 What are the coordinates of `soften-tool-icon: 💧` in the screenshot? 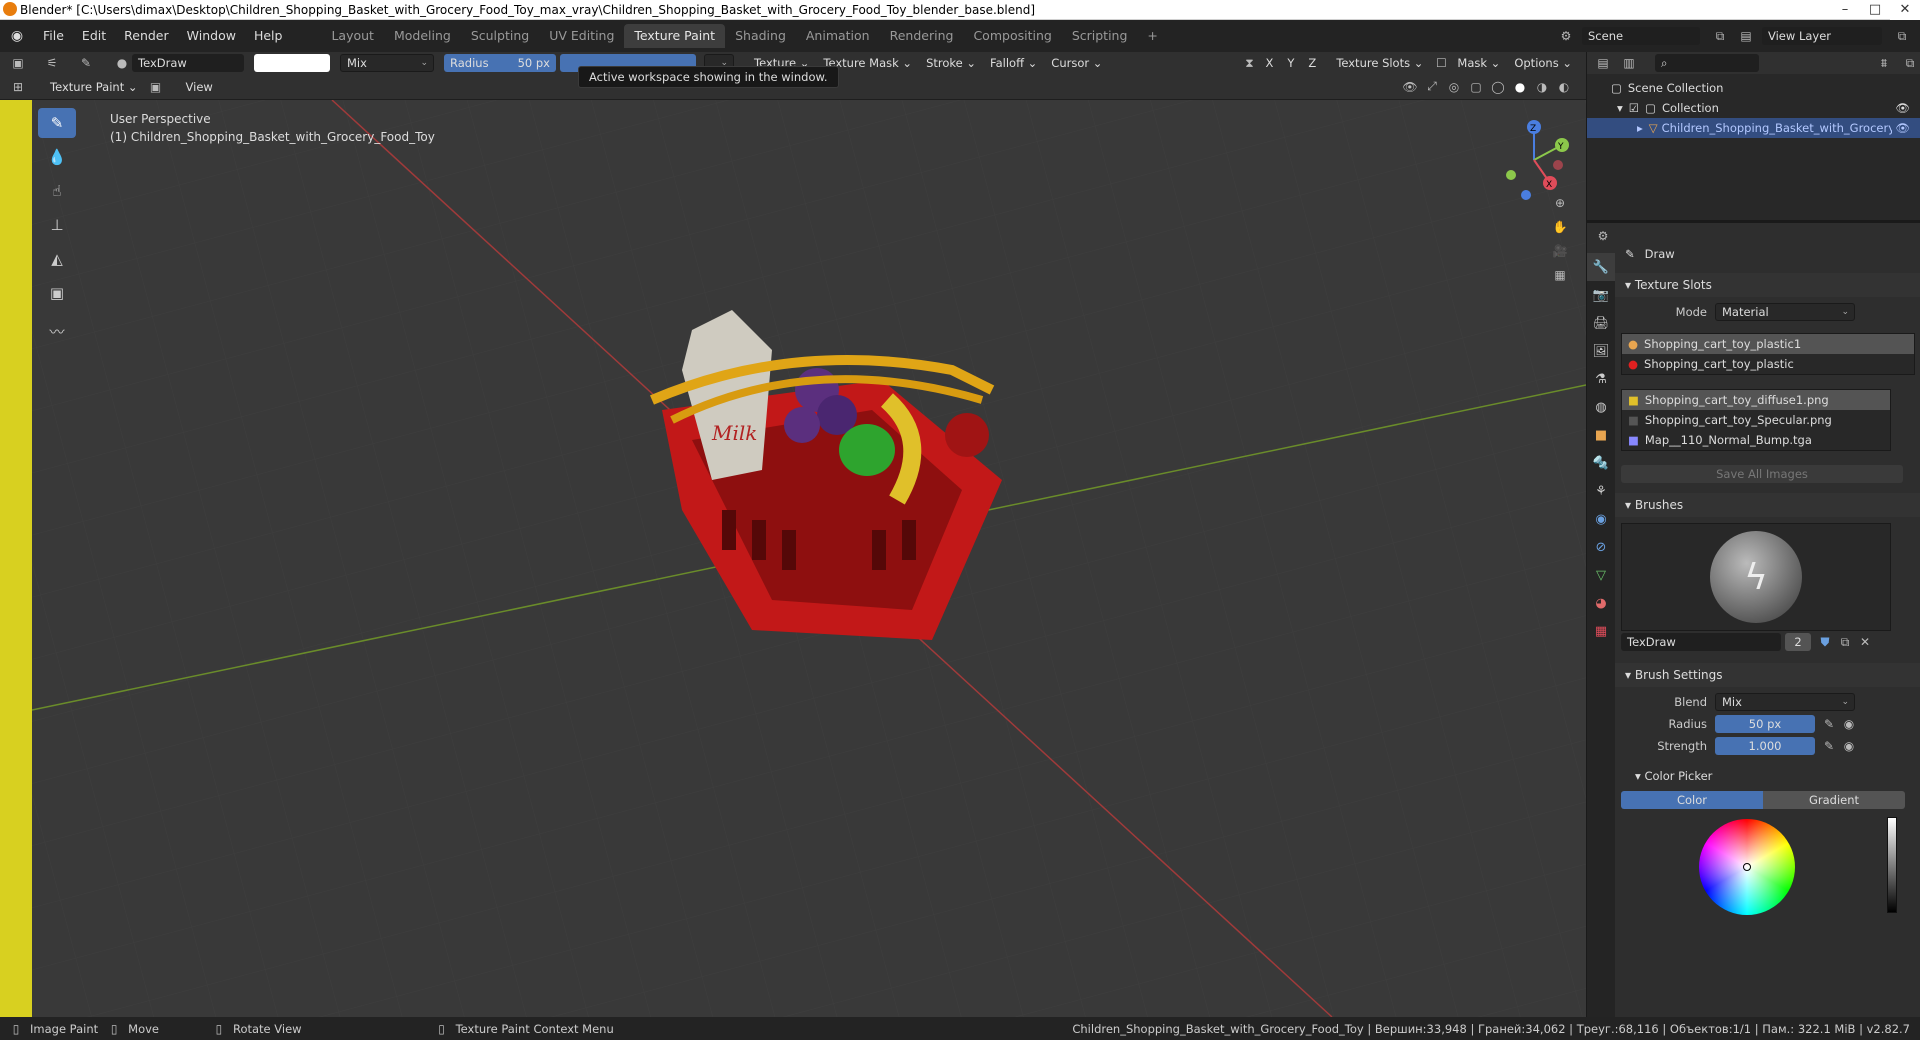 It's located at (57, 157).